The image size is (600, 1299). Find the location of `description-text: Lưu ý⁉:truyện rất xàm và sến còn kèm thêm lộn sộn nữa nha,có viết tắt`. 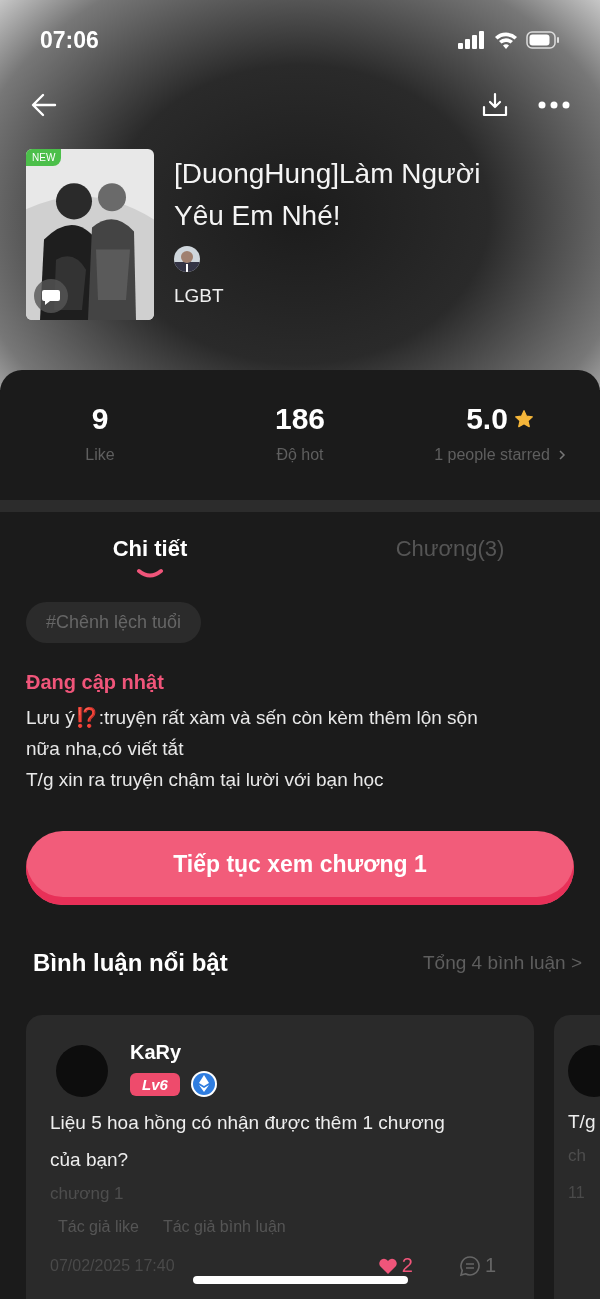

description-text: Lưu ý⁉:truyện rất xàm và sến còn kèm thêm lộn sộn nữa nha,có viết tắt is located at coordinates (252, 733).